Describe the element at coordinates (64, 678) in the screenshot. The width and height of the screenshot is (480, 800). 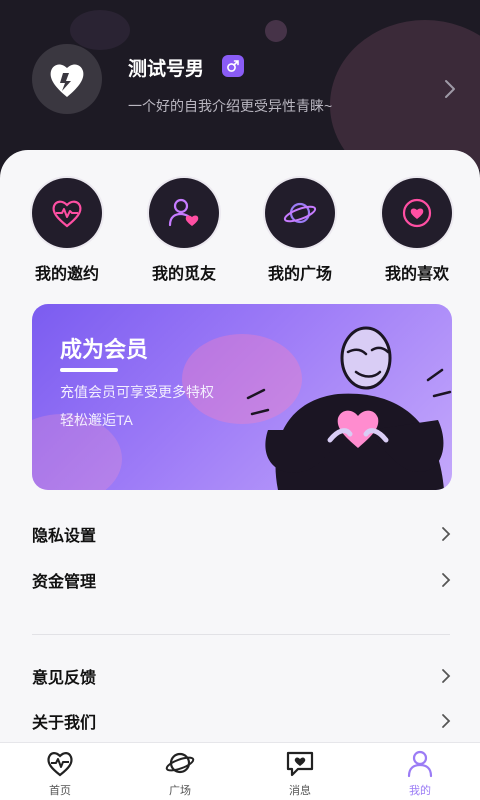
I see `list-label: 意见反馈` at that location.